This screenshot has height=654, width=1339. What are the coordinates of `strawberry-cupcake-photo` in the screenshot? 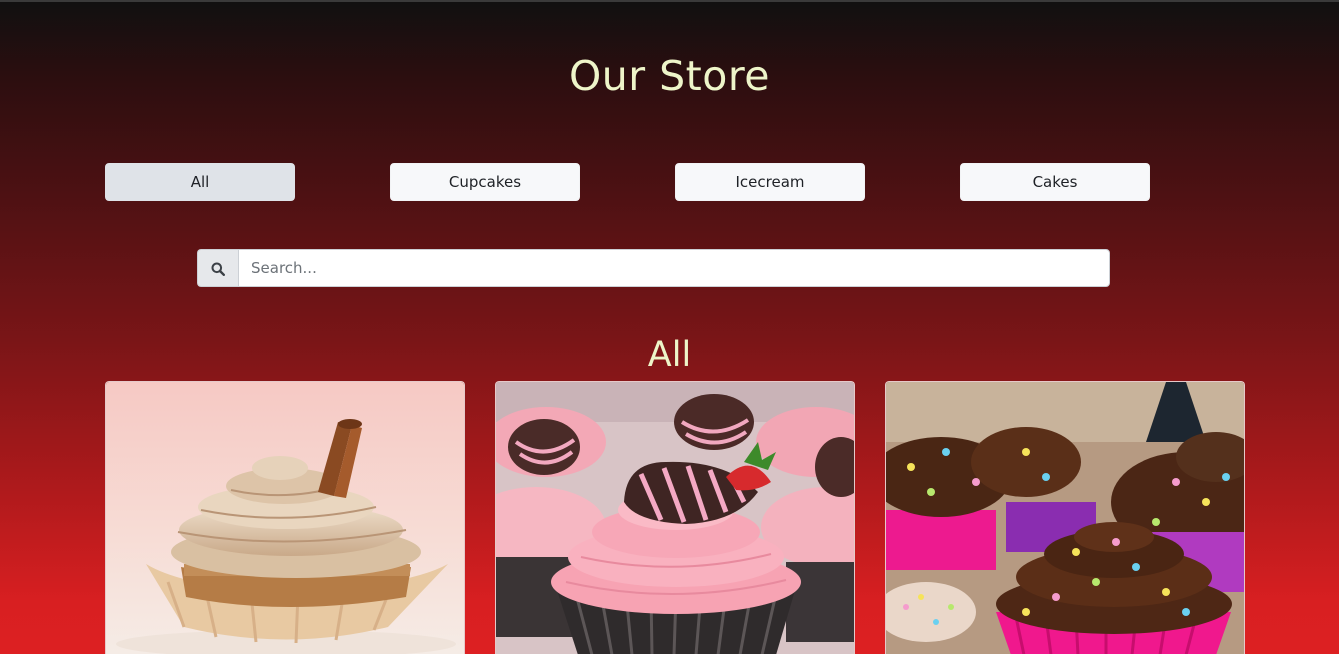 It's located at (675, 518).